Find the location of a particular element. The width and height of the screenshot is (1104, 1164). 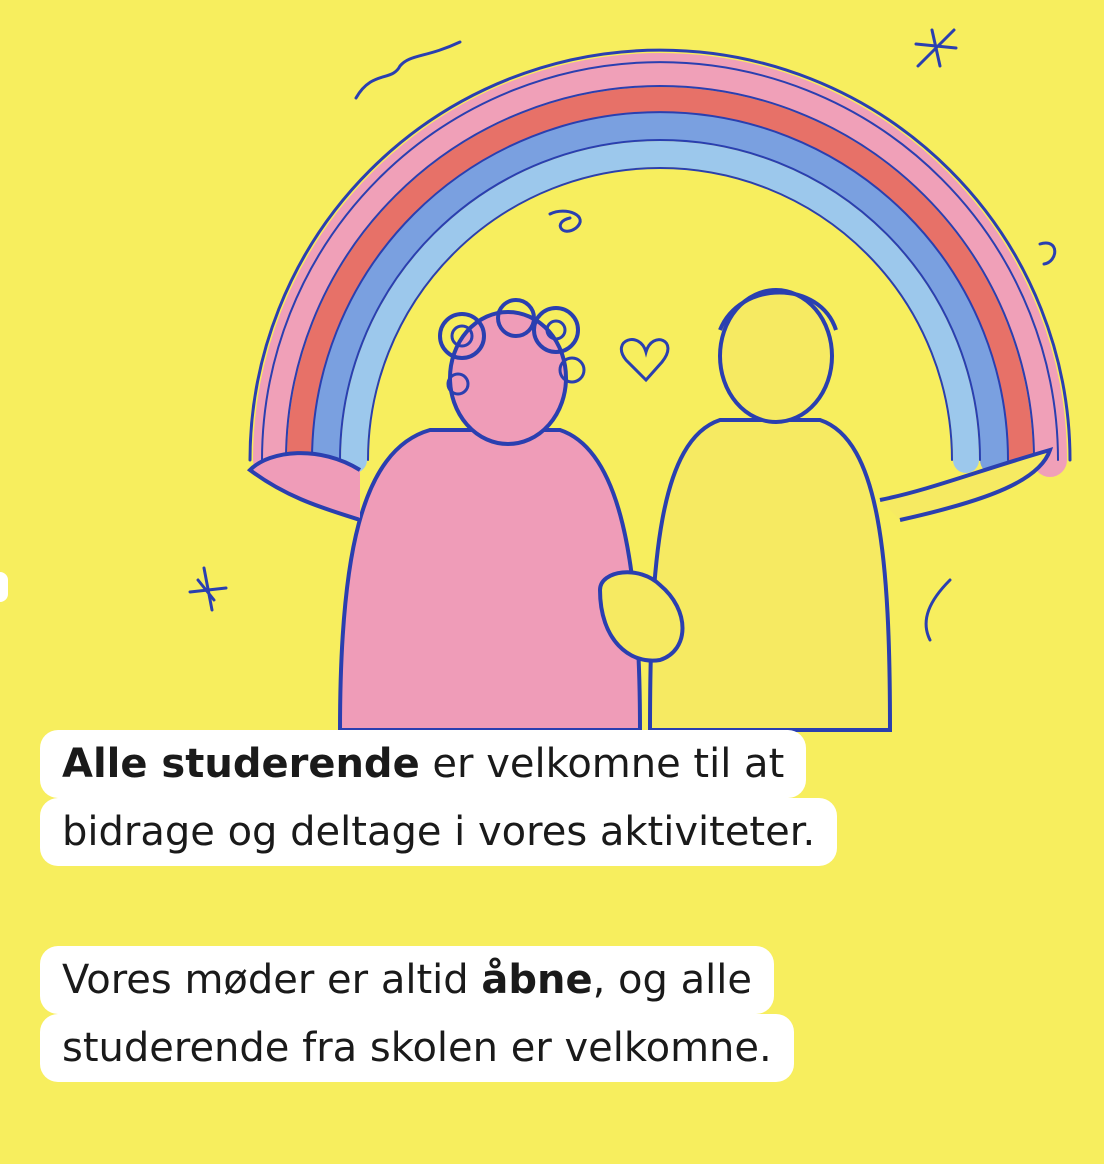

text-box-welcome-2: bidrage og deltage i vores aktiviteter. is located at coordinates (439, 832).